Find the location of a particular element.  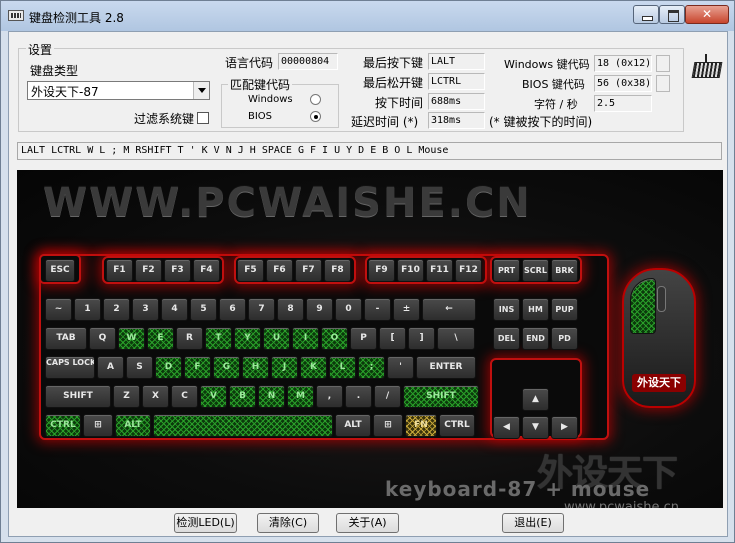

key-z-row-7: M is located at coordinates (300, 396).